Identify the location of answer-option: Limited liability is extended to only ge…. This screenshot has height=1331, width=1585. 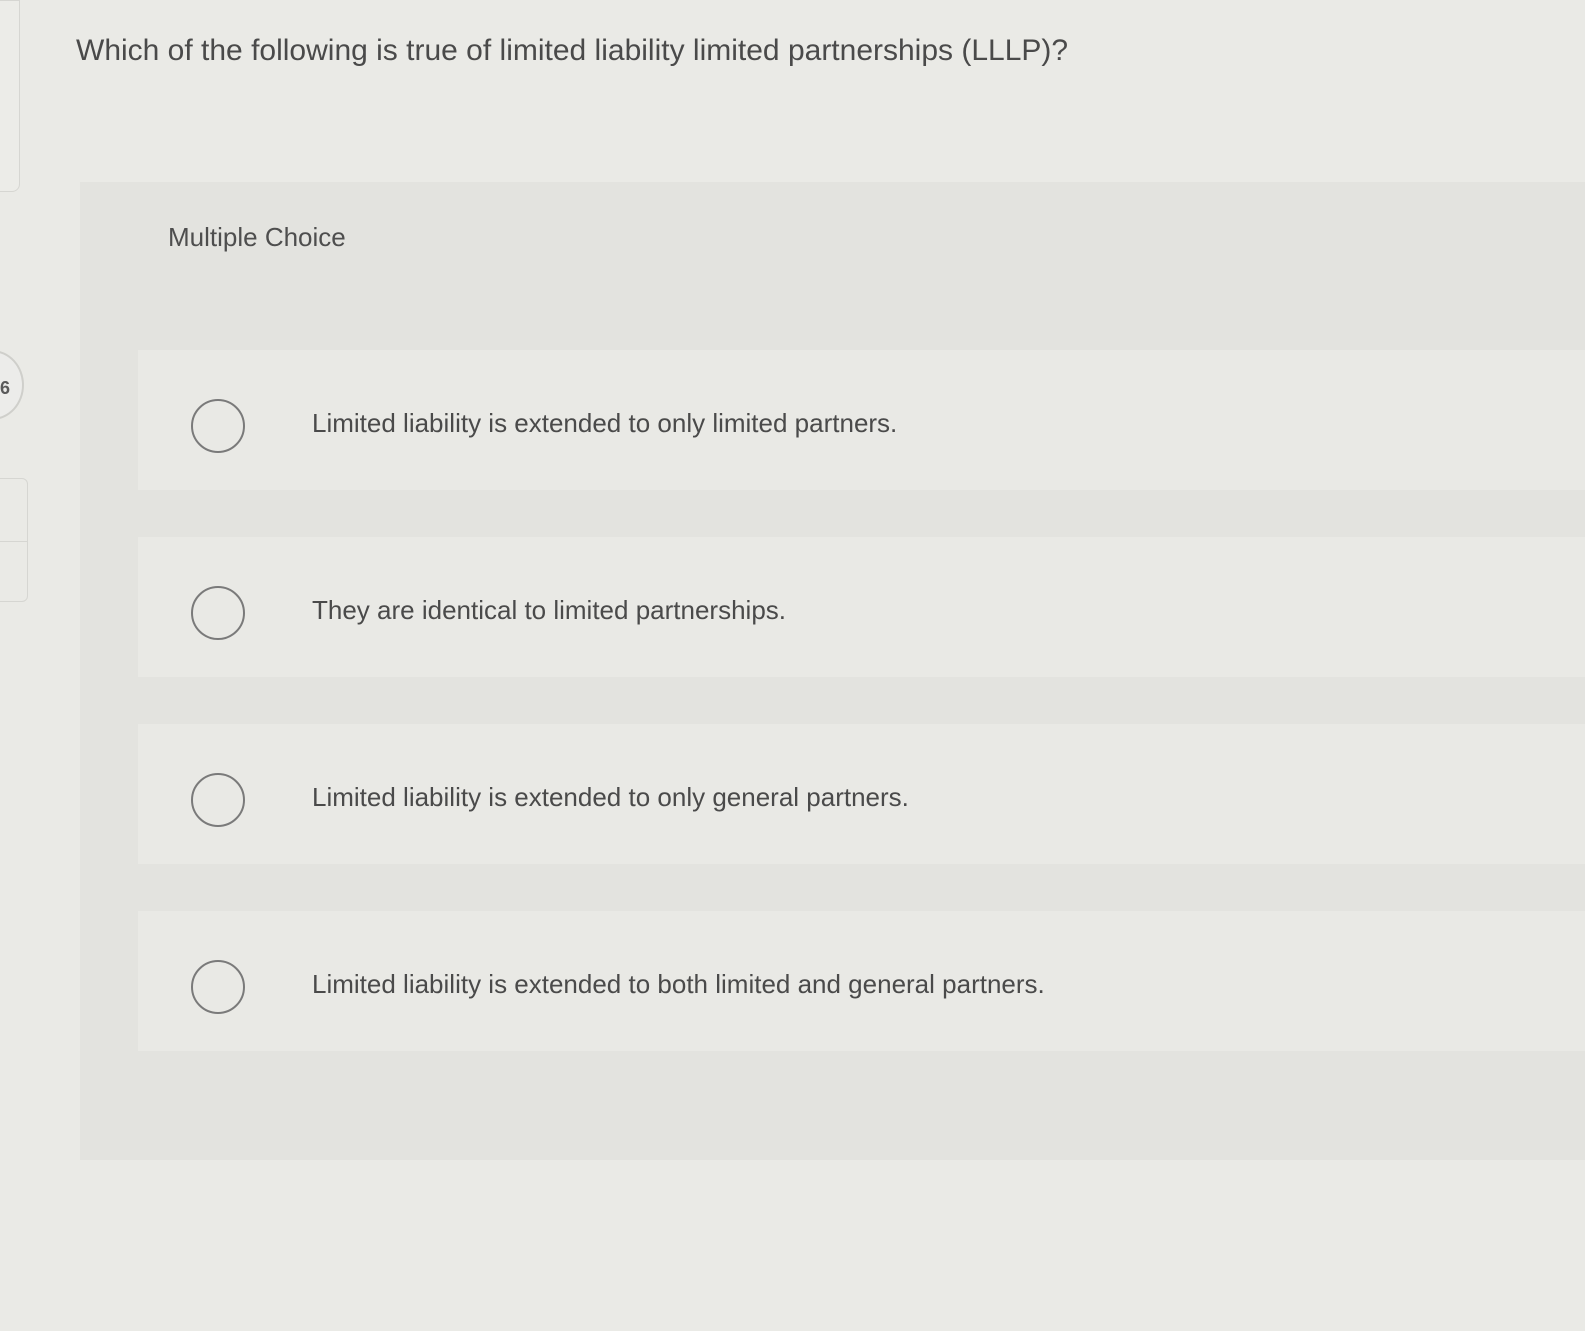
(861, 794).